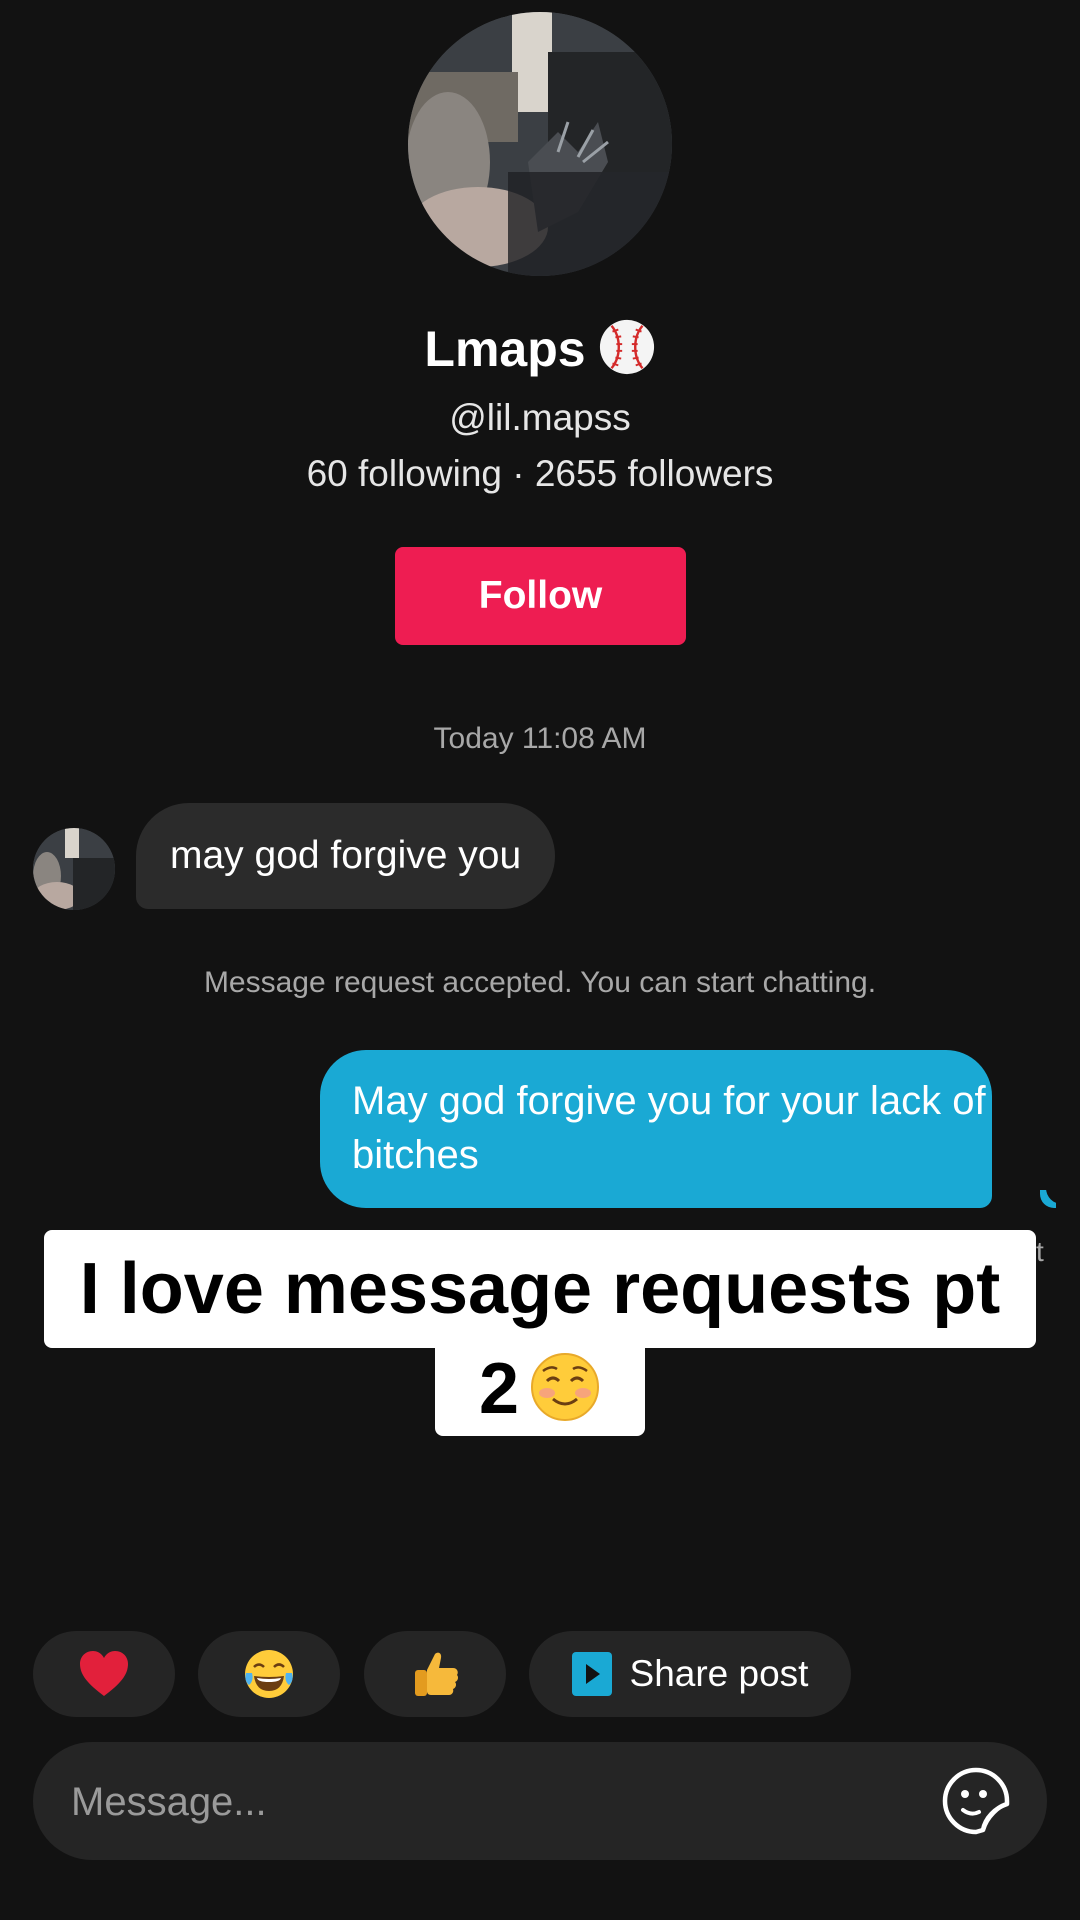 This screenshot has width=1080, height=1920. Describe the element at coordinates (1040, 1251) in the screenshot. I see `message-status-text: t` at that location.